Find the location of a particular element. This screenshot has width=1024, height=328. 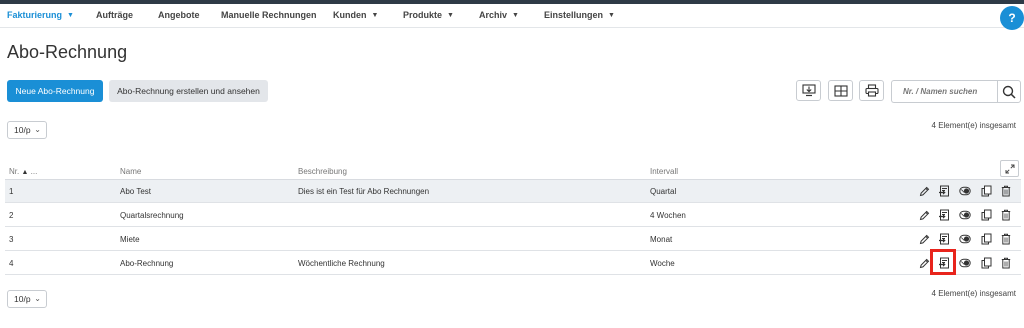

nav-item-auftraege: Aufträge is located at coordinates (114, 15).